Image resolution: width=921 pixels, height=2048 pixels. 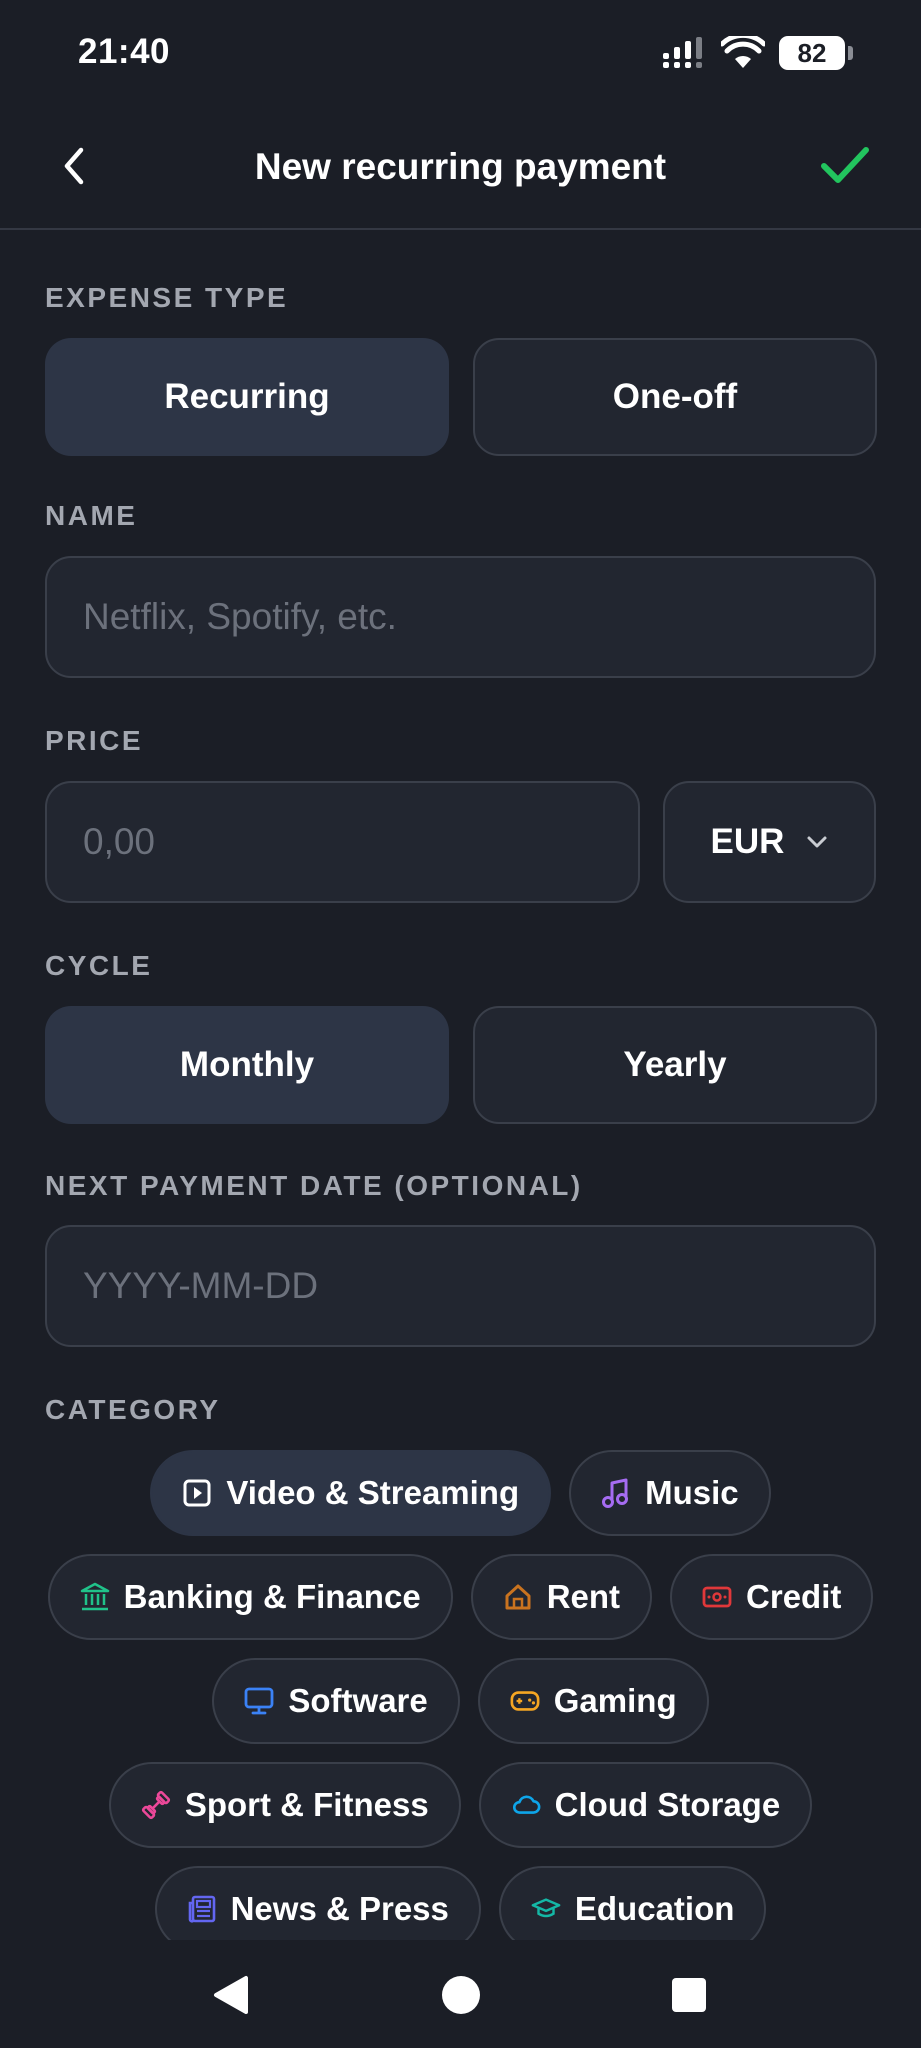 I want to click on nav-home-button, so click(x=461, y=1995).